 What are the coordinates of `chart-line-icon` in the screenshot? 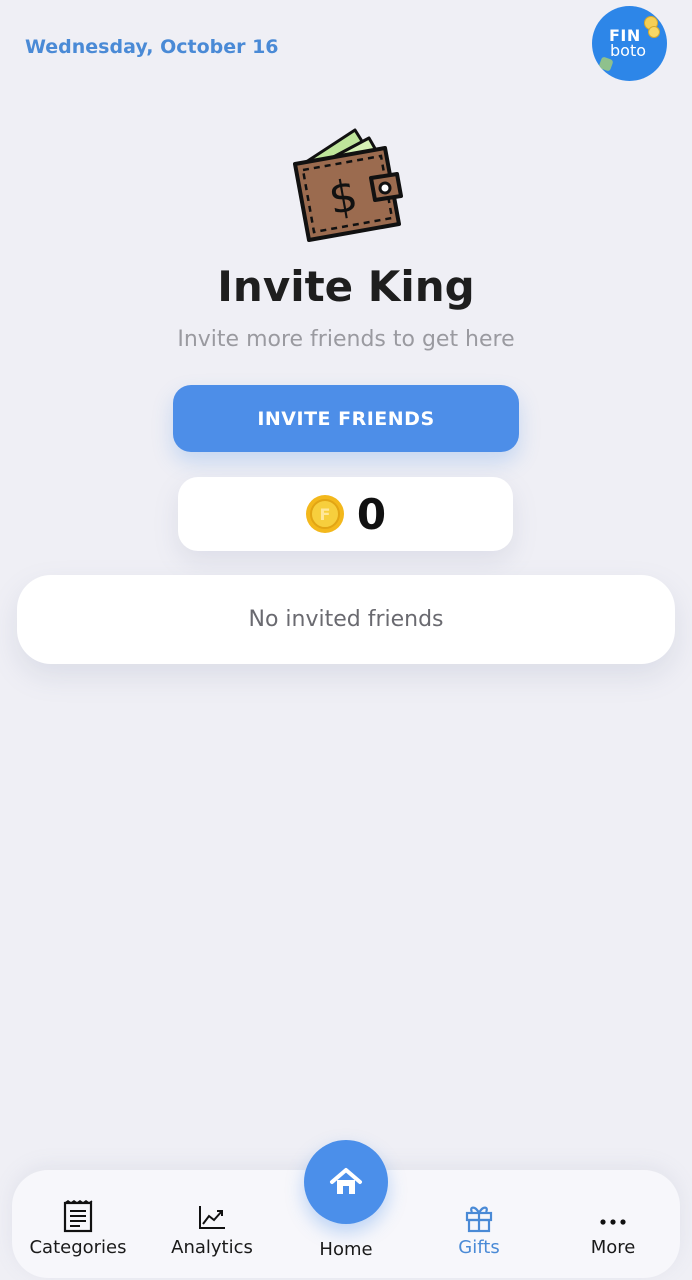 It's located at (212, 1217).